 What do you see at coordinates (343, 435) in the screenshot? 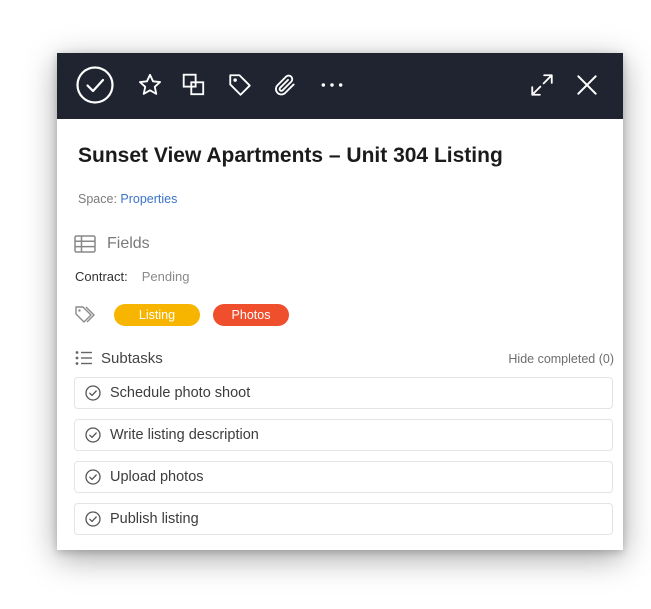
I see `subtask-item: Write listing description` at bounding box center [343, 435].